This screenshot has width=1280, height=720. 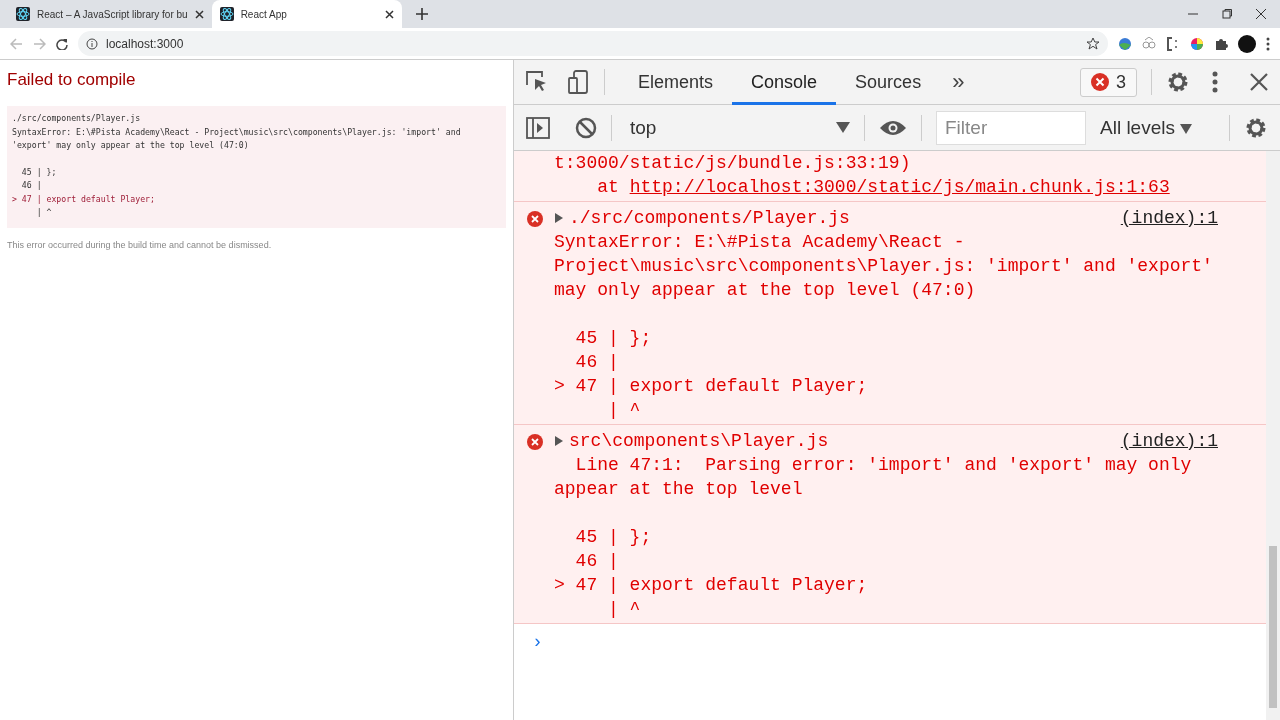 What do you see at coordinates (699, 441) in the screenshot?
I see `error-source-file: src\components\Player.js` at bounding box center [699, 441].